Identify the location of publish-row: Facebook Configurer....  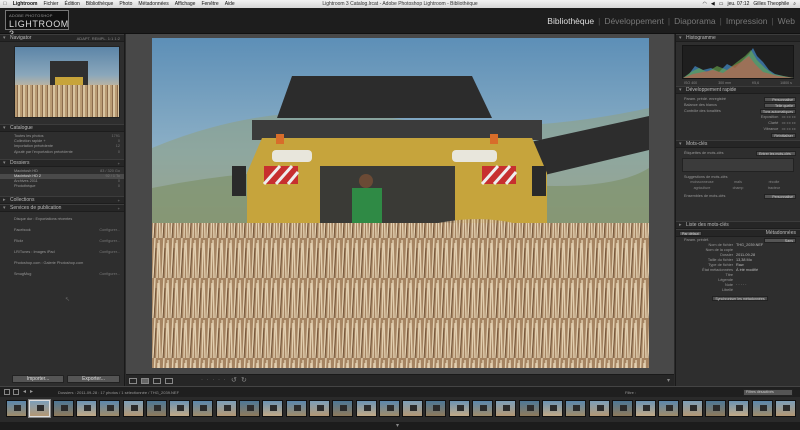
(62, 230).